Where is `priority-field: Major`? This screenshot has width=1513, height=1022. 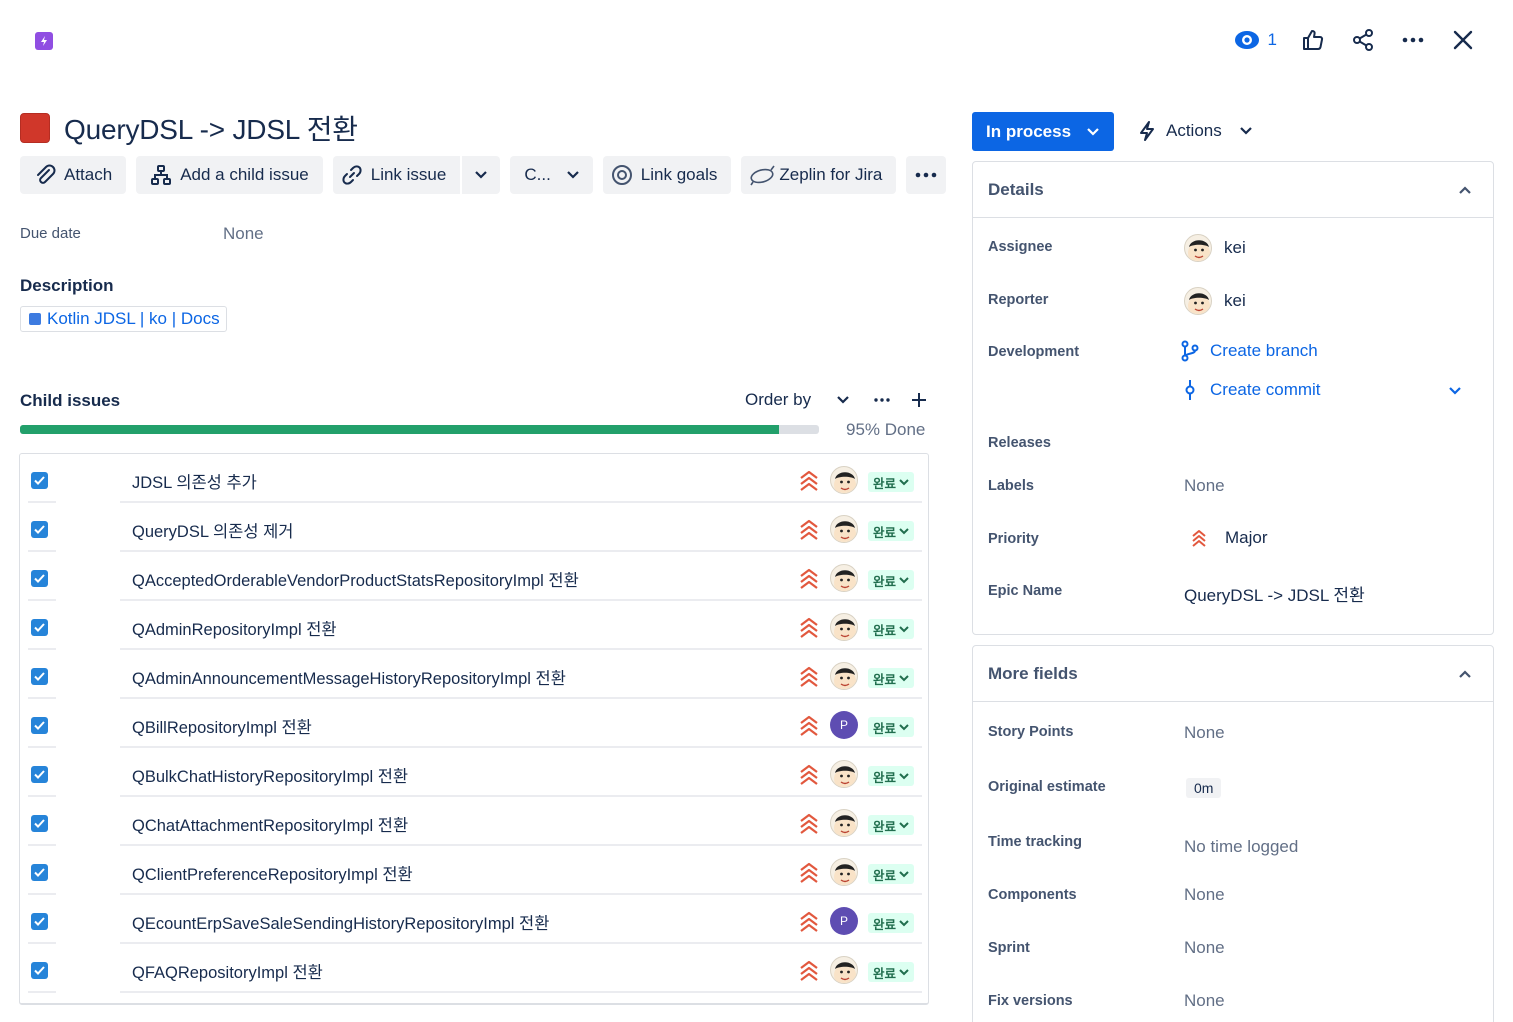 priority-field: Major is located at coordinates (1229, 538).